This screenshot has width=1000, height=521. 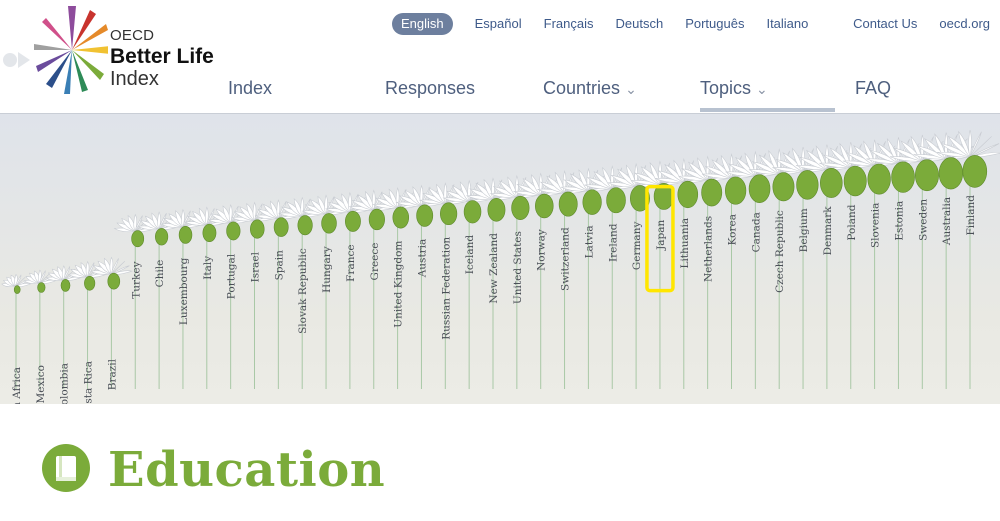 What do you see at coordinates (582, 88) in the screenshot?
I see `nav-countries-label: Countries` at bounding box center [582, 88].